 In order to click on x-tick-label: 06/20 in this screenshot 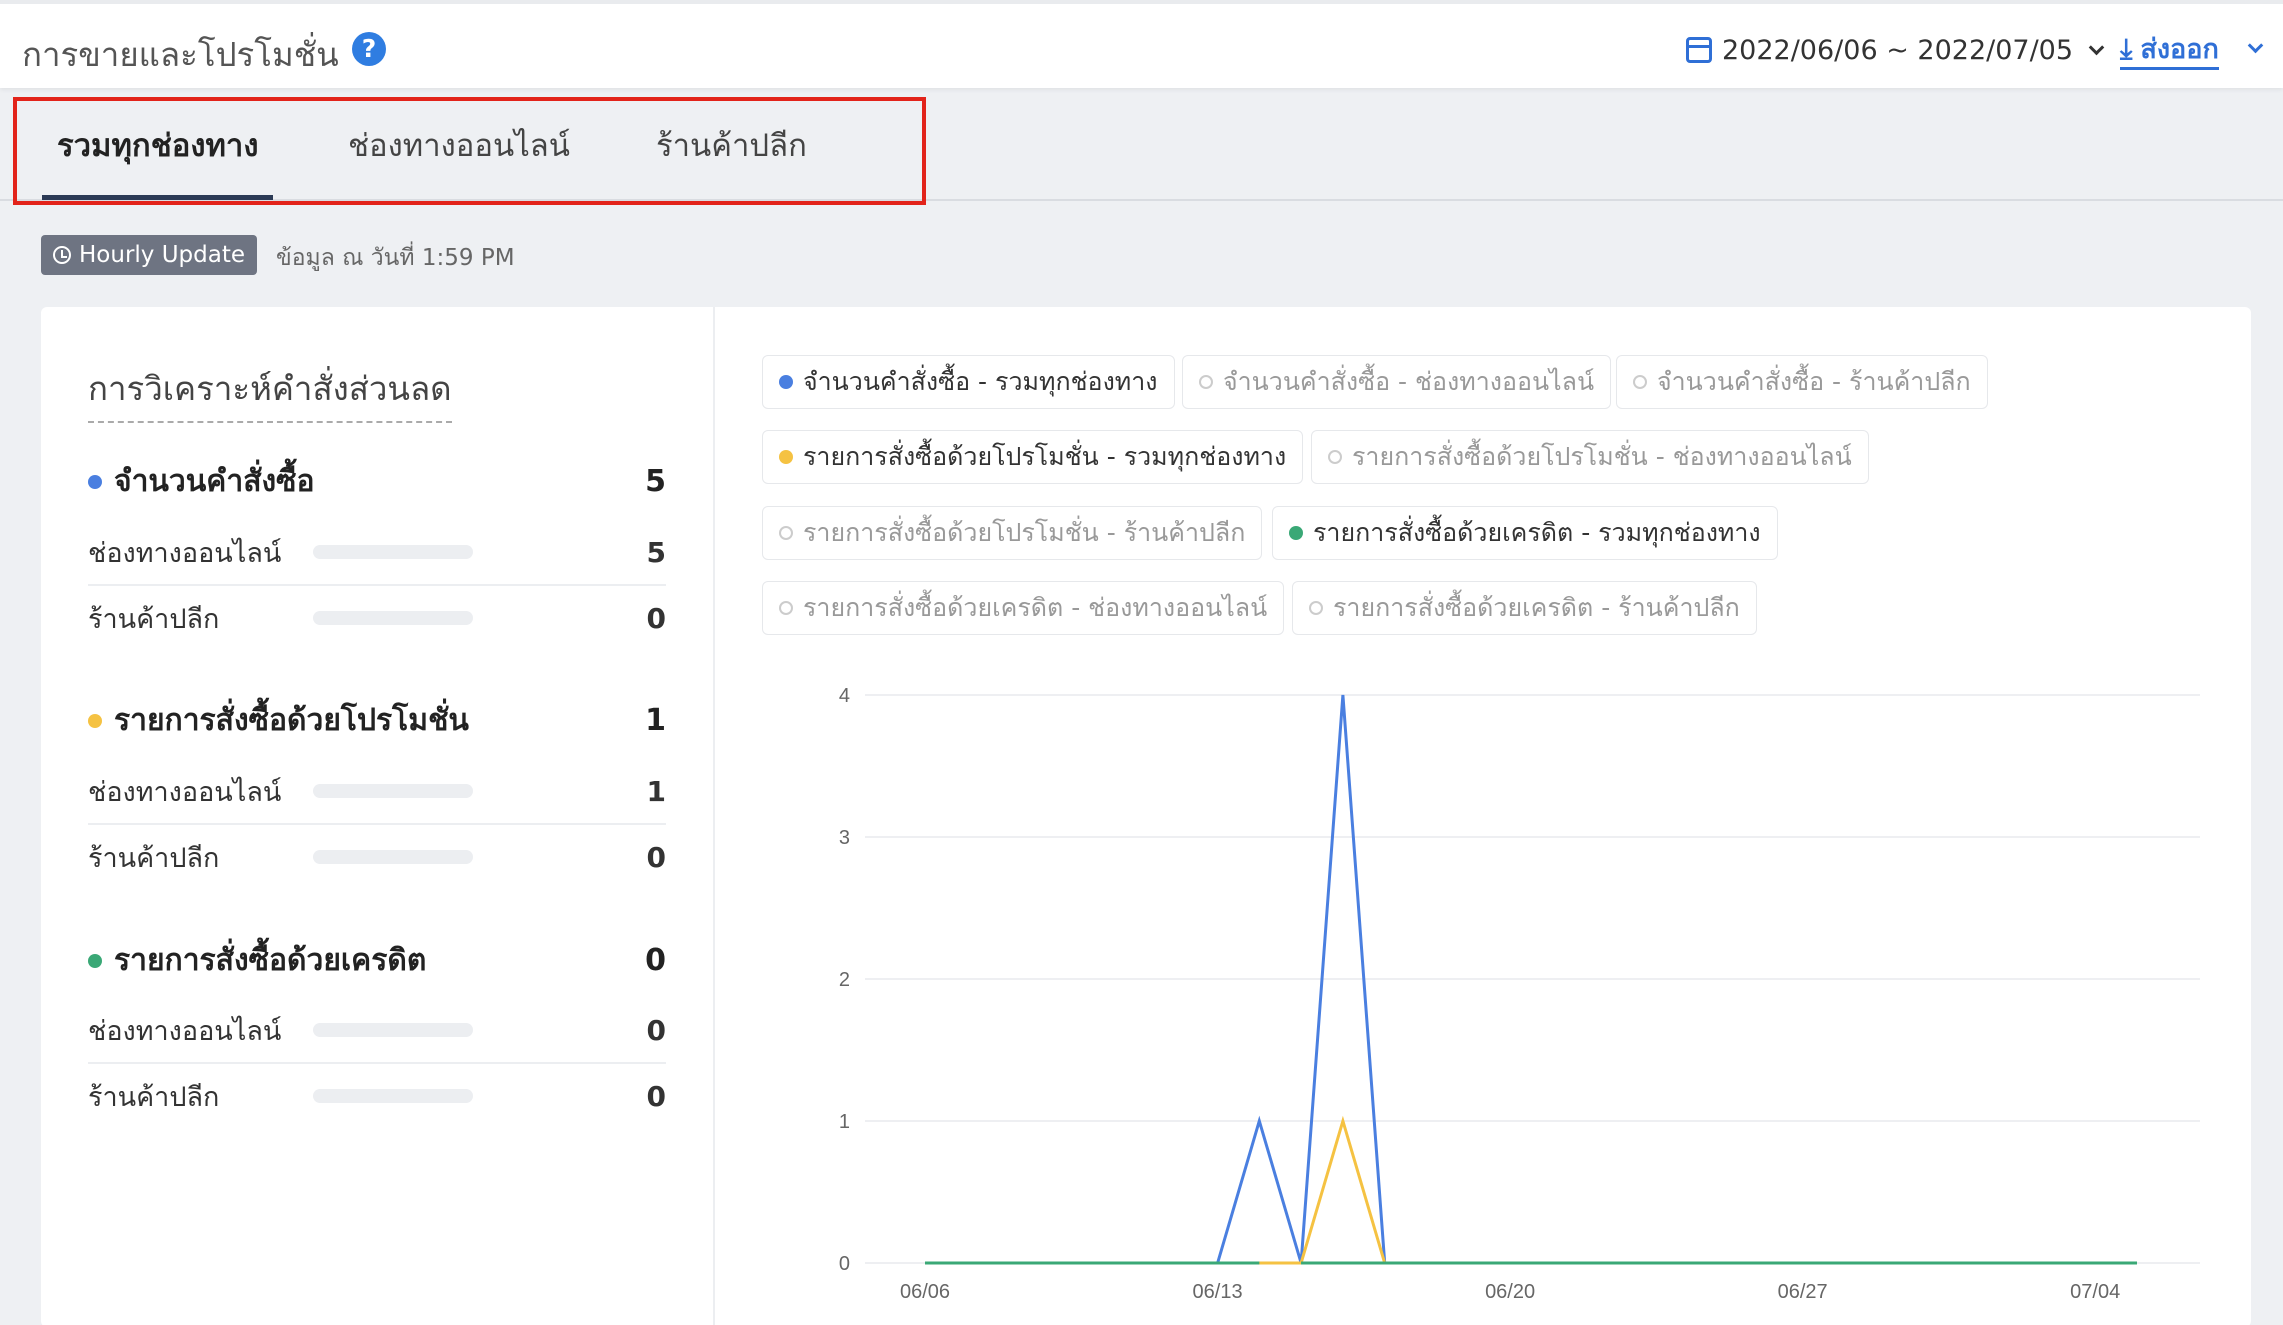, I will do `click(1510, 1292)`.